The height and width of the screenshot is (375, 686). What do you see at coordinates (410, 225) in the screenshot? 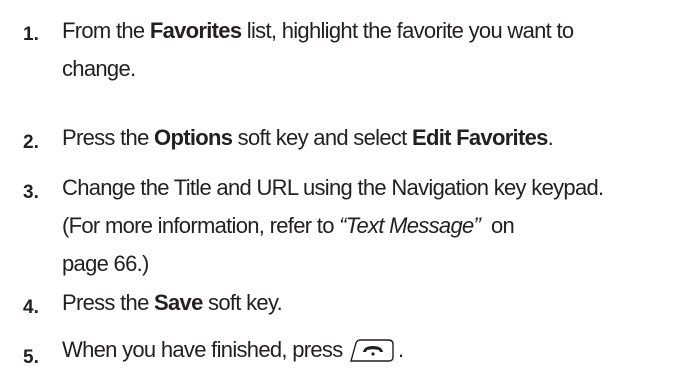
I see `text-message-reference: “Text Message”` at bounding box center [410, 225].